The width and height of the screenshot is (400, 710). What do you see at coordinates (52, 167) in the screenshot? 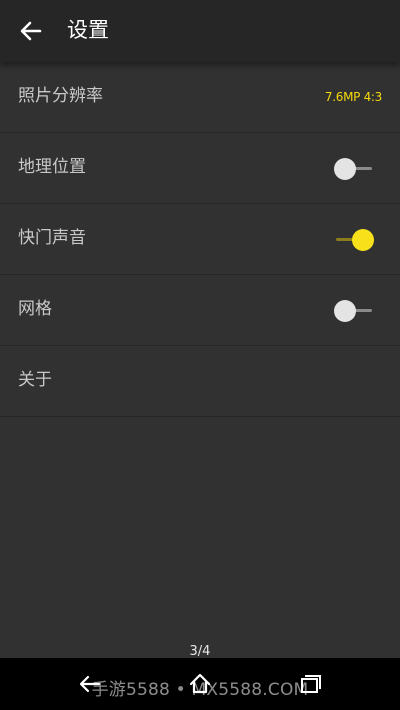
I see `setting-label: 地理位置` at bounding box center [52, 167].